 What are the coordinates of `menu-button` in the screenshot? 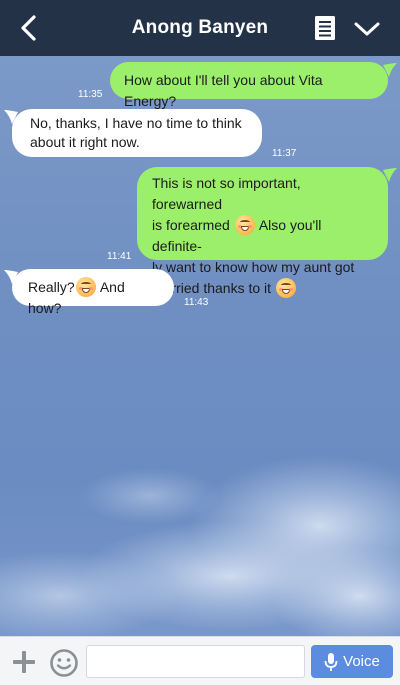 It's located at (367, 29).